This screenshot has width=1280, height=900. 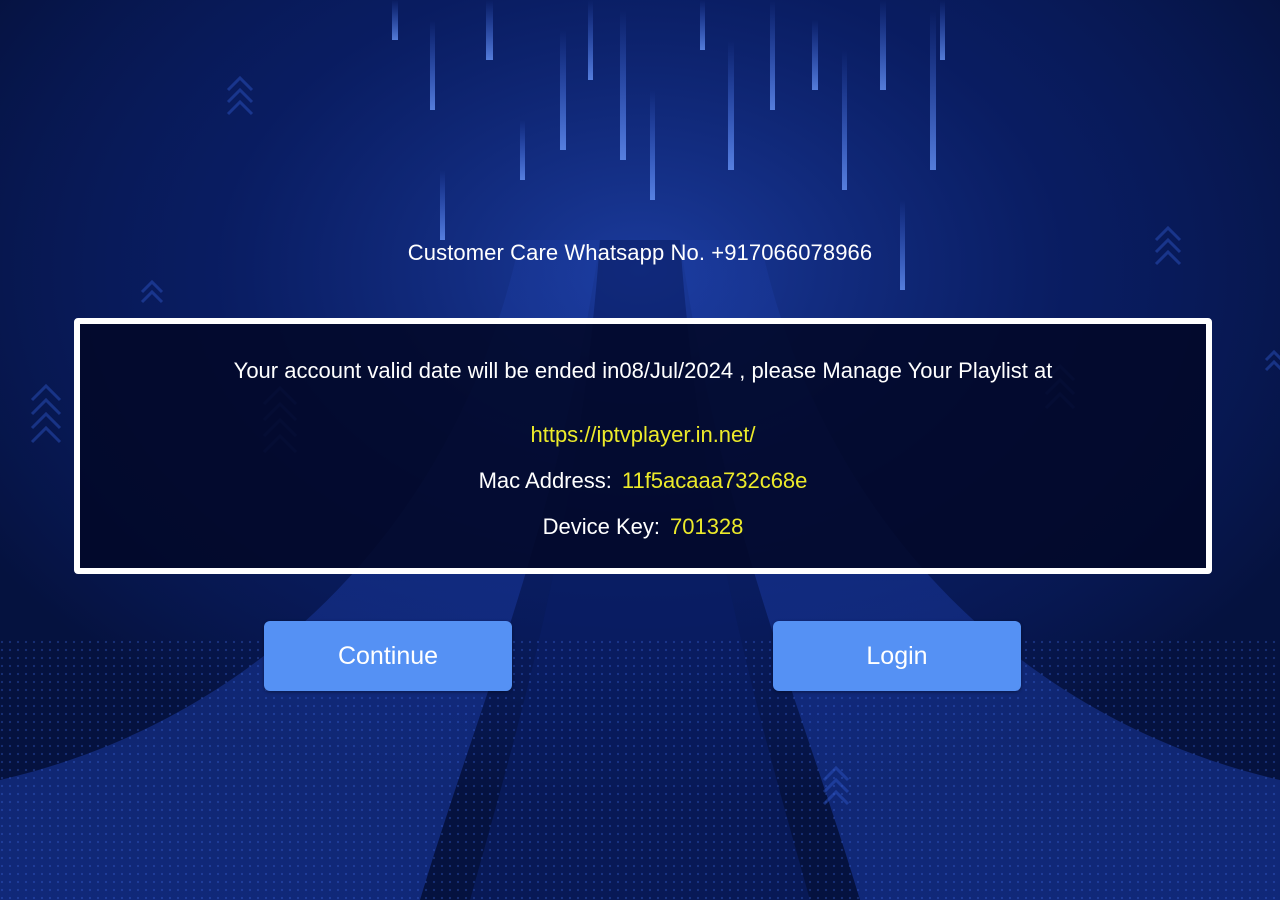 I want to click on login-button: Login, so click(x=897, y=656).